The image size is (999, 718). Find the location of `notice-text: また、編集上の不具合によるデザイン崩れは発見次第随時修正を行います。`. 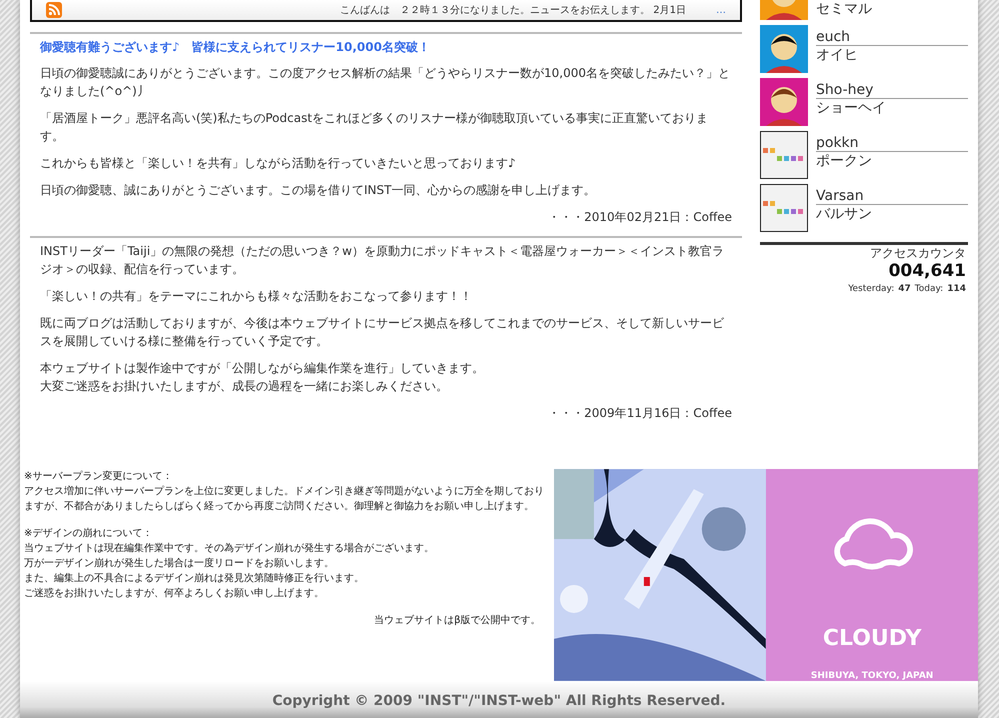

notice-text: また、編集上の不具合によるデザイン崩れは発見次第随時修正を行います。 is located at coordinates (194, 579).